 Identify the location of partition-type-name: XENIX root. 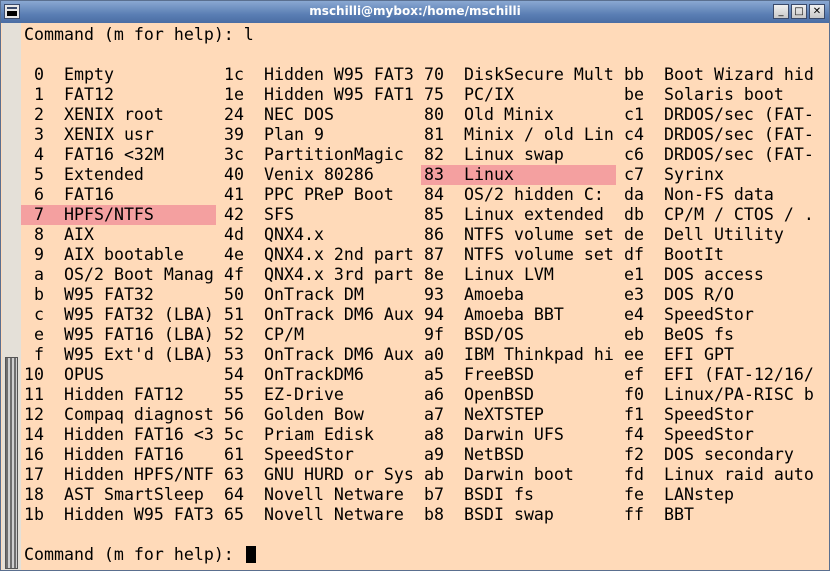
(114, 114).